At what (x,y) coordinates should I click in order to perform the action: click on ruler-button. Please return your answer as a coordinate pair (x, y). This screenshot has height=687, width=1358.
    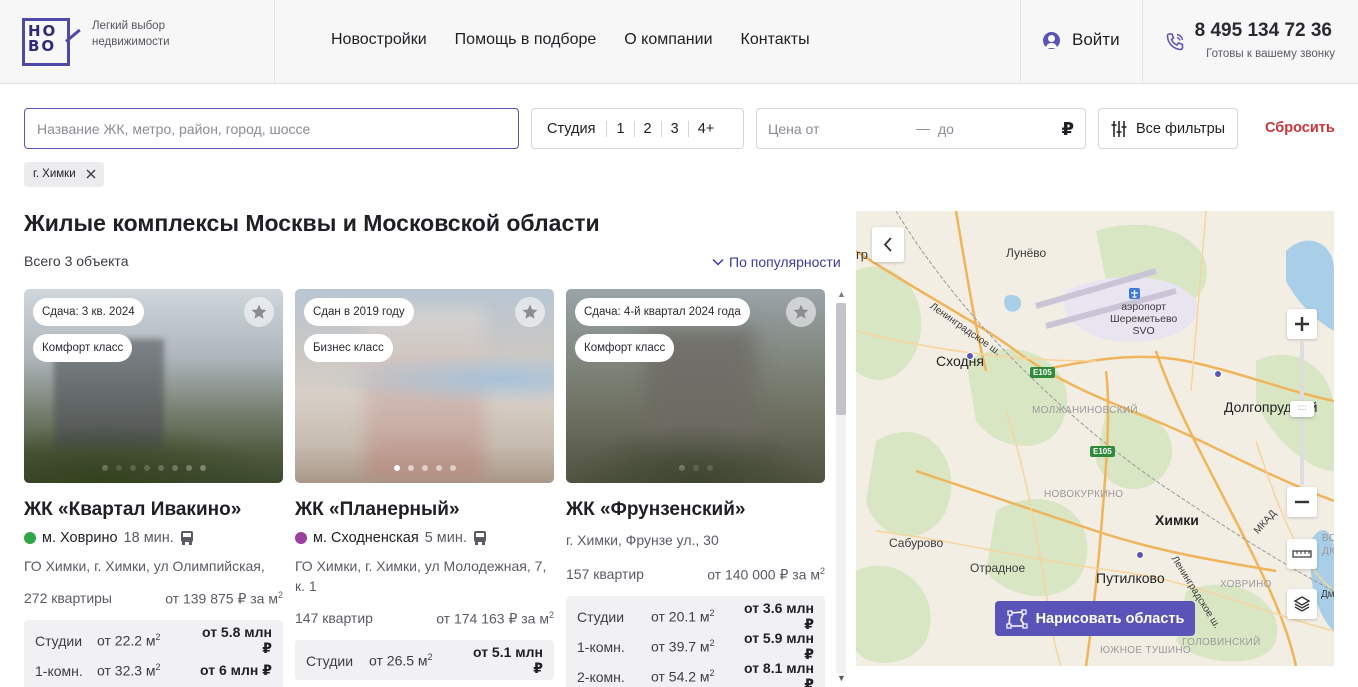
    Looking at the image, I should click on (1302, 554).